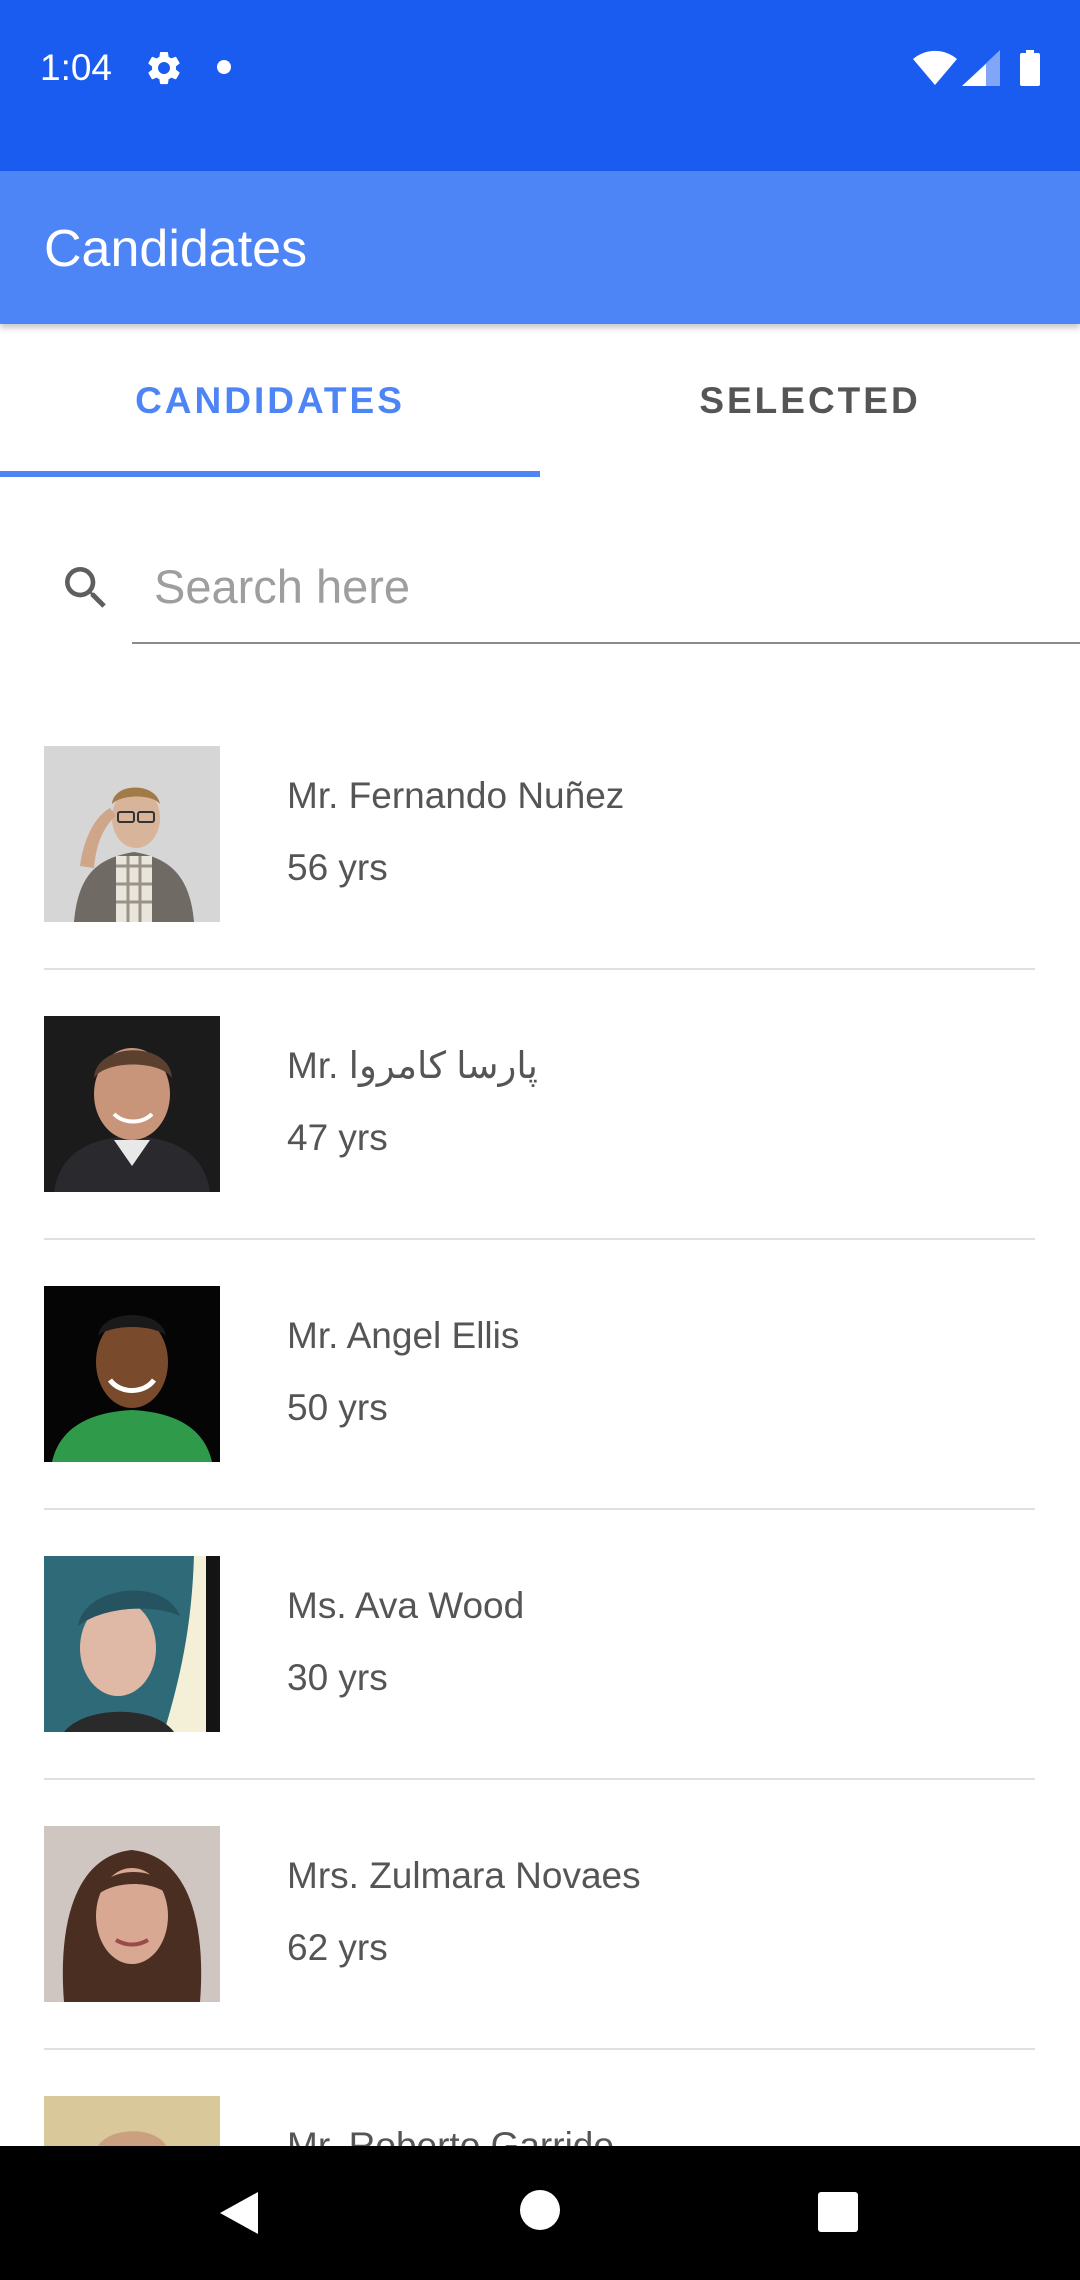  What do you see at coordinates (606, 597) in the screenshot?
I see `search-input` at bounding box center [606, 597].